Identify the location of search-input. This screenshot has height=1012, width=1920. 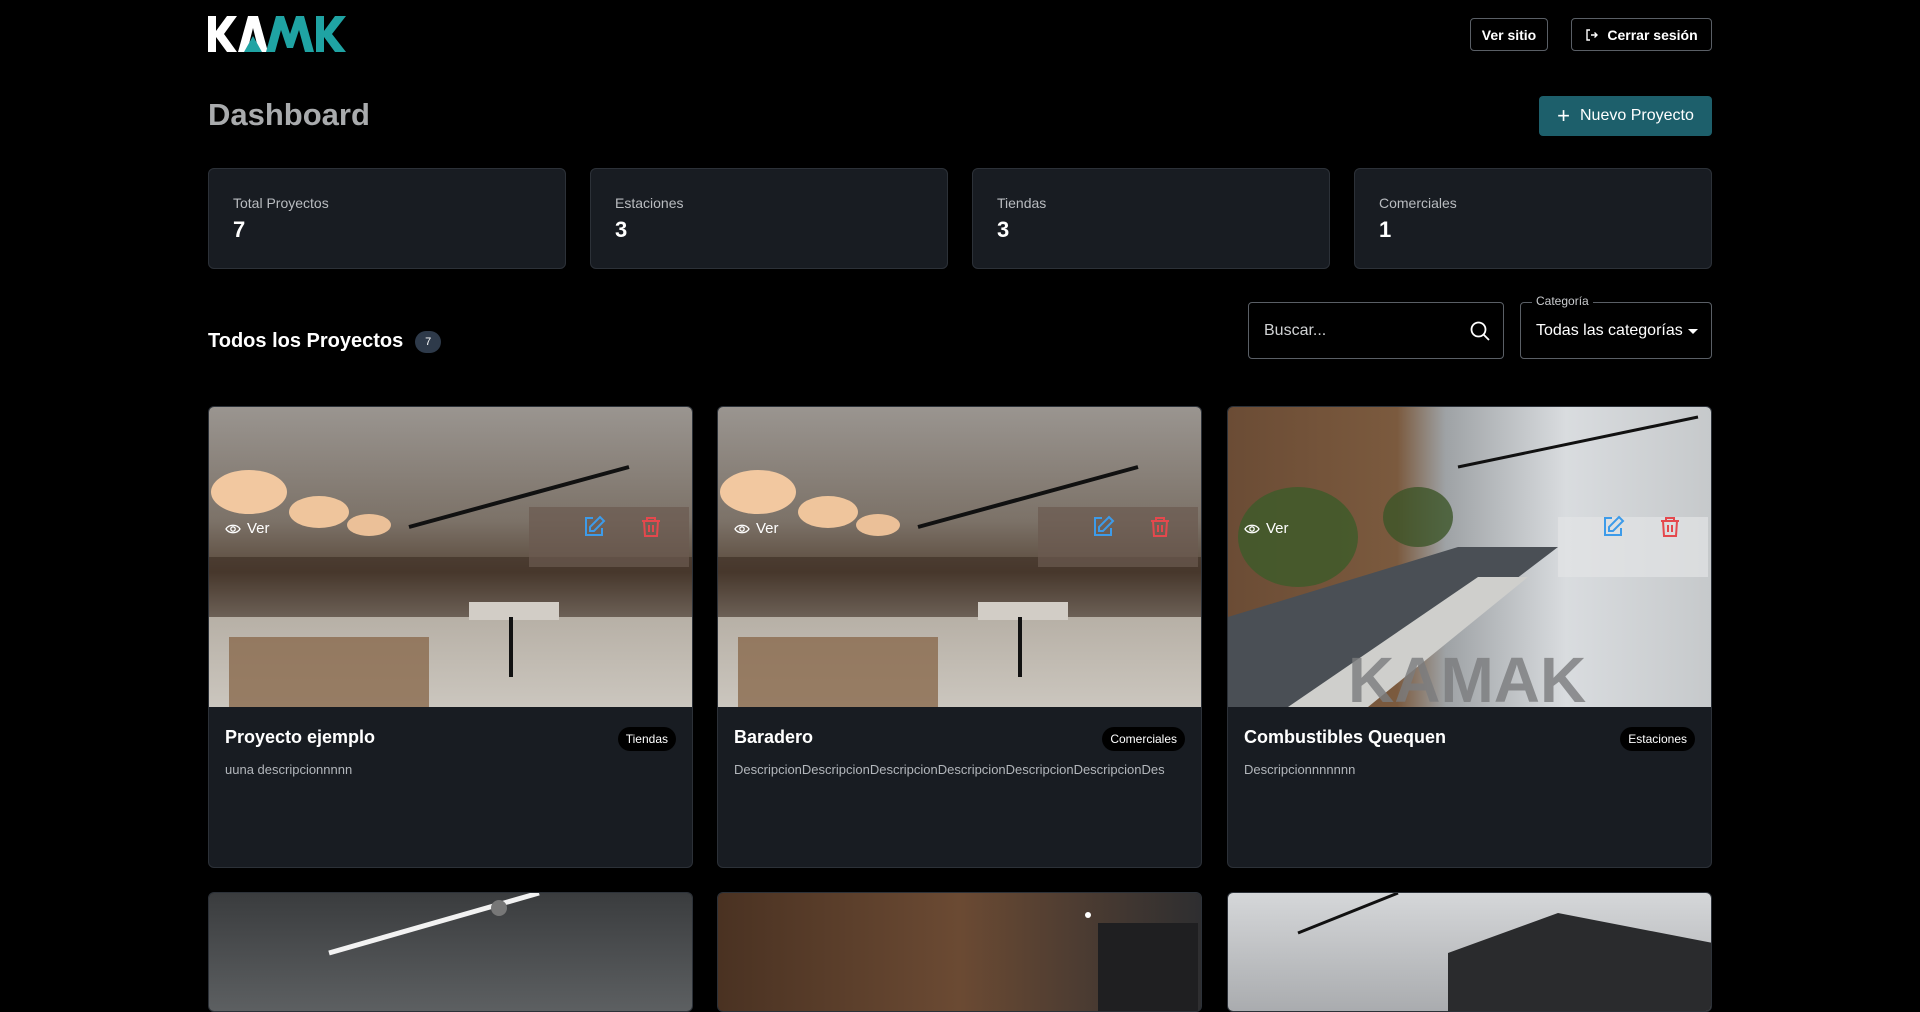
(1357, 330).